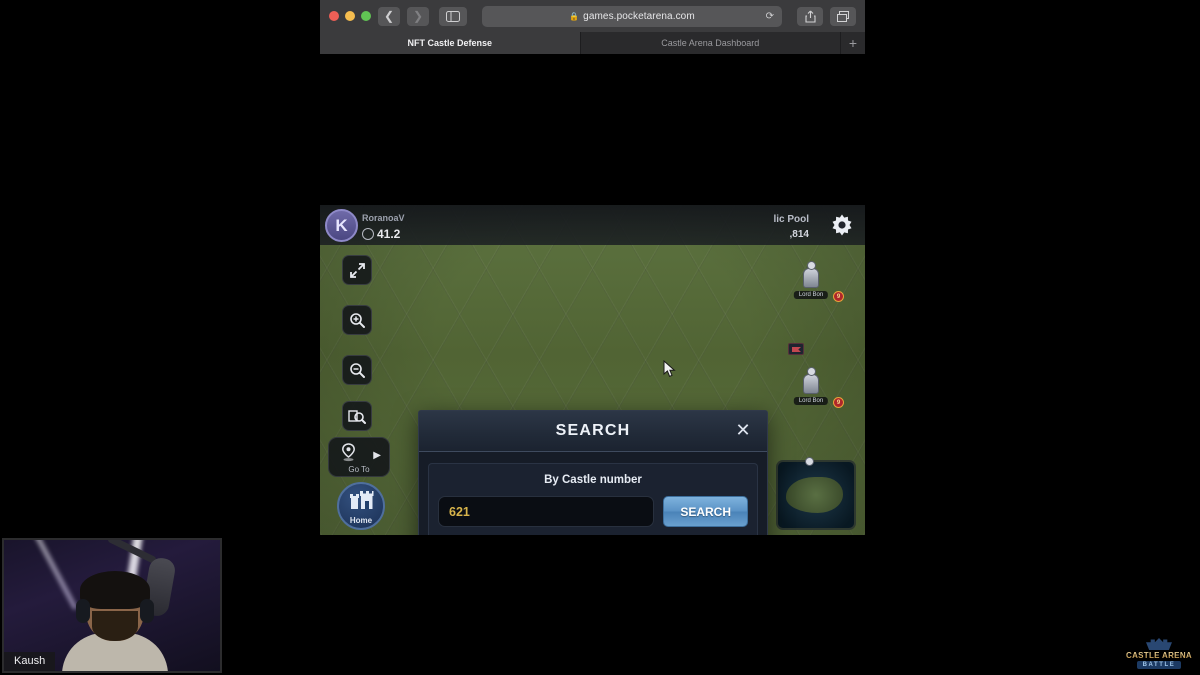 The height and width of the screenshot is (675, 1200). Describe the element at coordinates (377, 455) in the screenshot. I see `play-arrow-icon: ▶` at that location.